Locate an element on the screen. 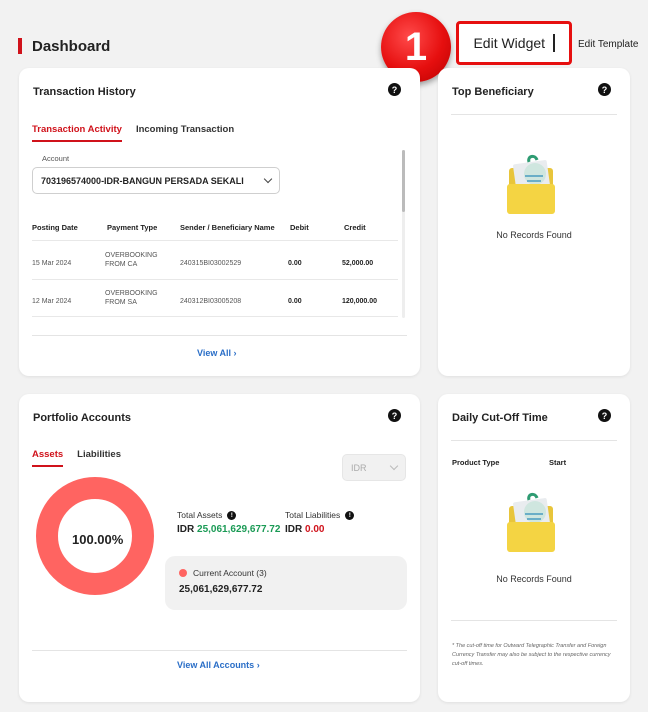  tab-liabilities: Liabilities is located at coordinates (99, 458).